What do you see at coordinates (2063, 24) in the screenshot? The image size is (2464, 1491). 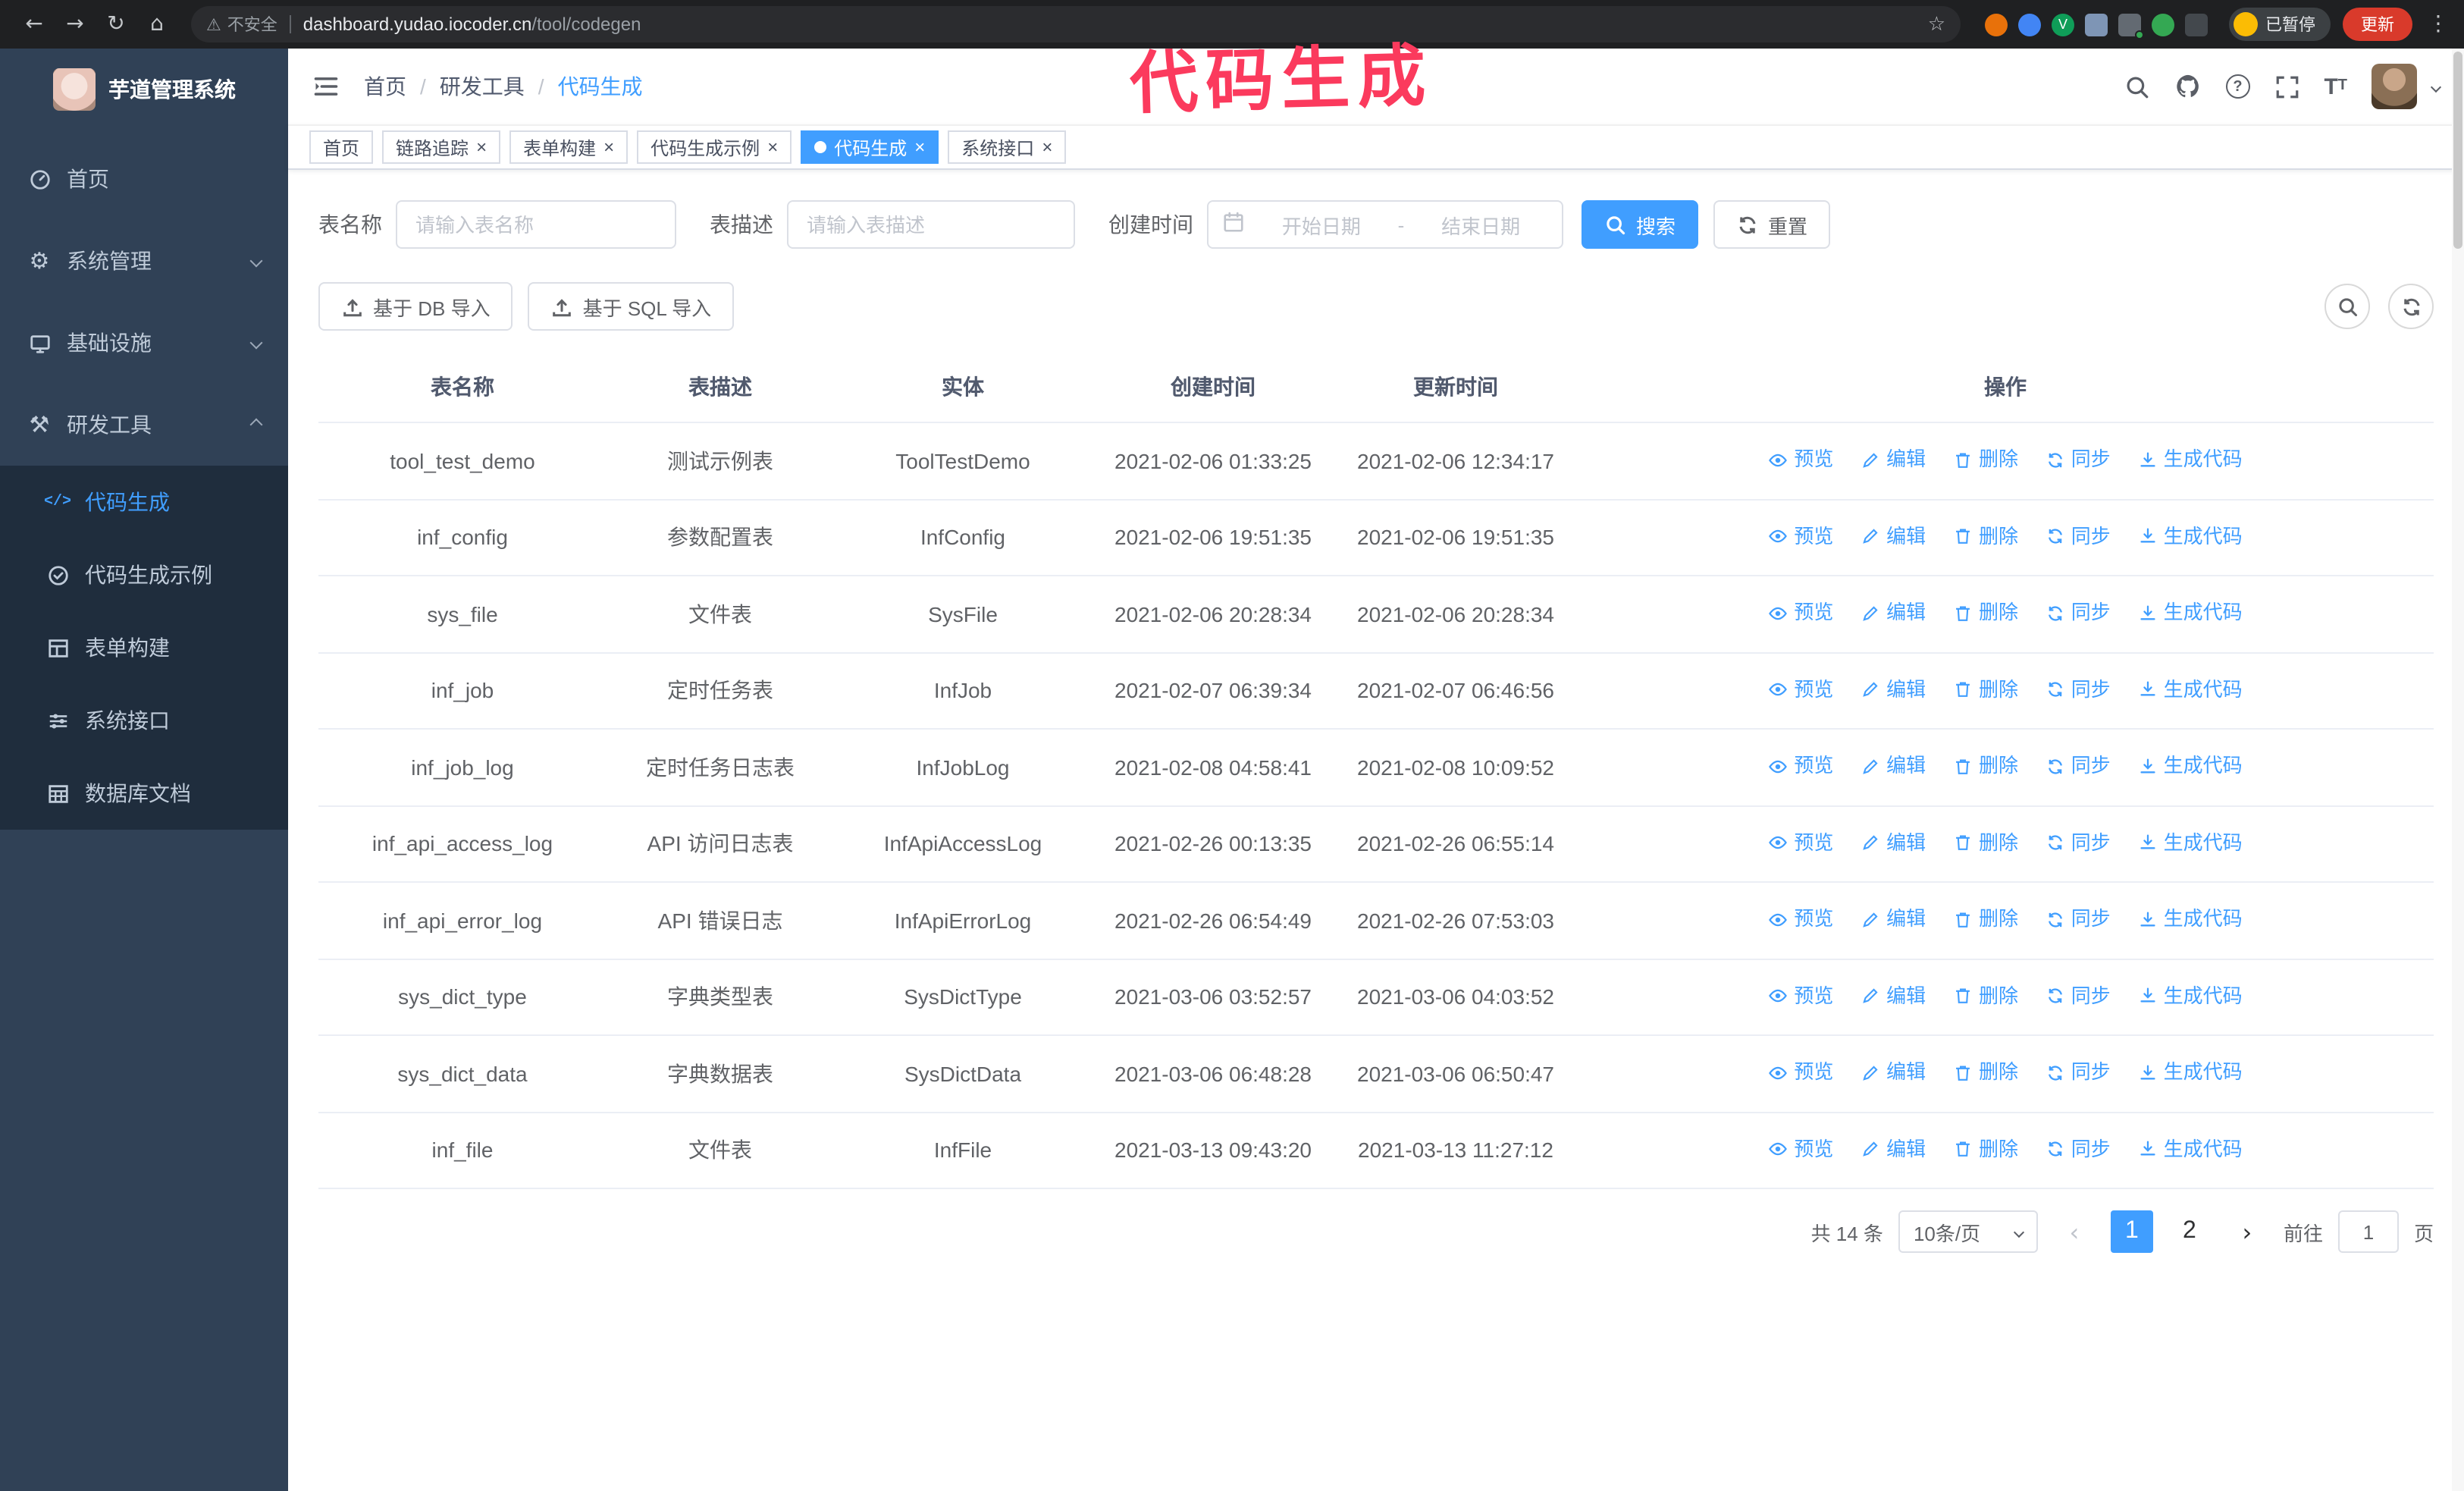 I see `extension-icon: V` at bounding box center [2063, 24].